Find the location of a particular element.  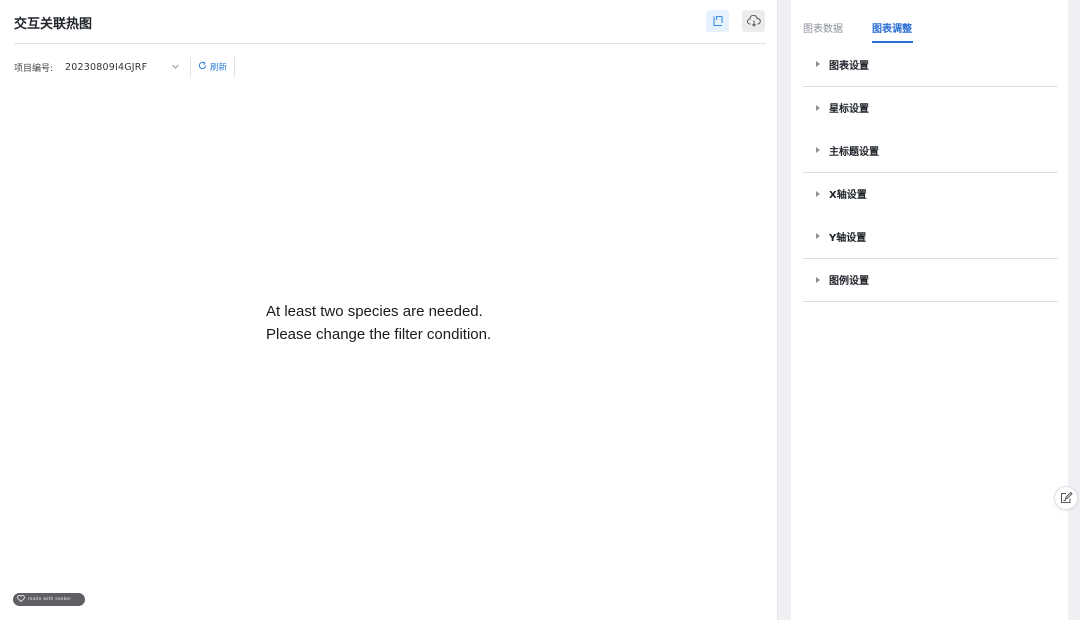

refresh-icon is located at coordinates (204, 67).